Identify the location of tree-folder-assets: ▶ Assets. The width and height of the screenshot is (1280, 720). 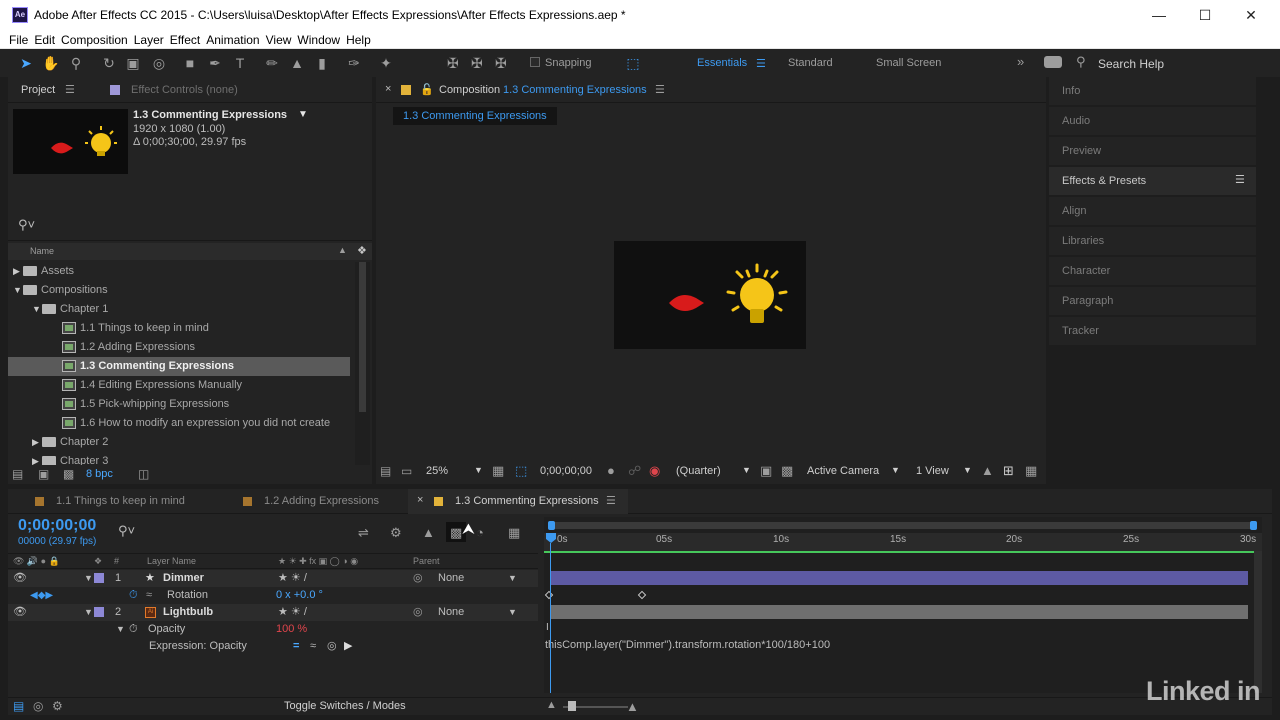
(179, 271).